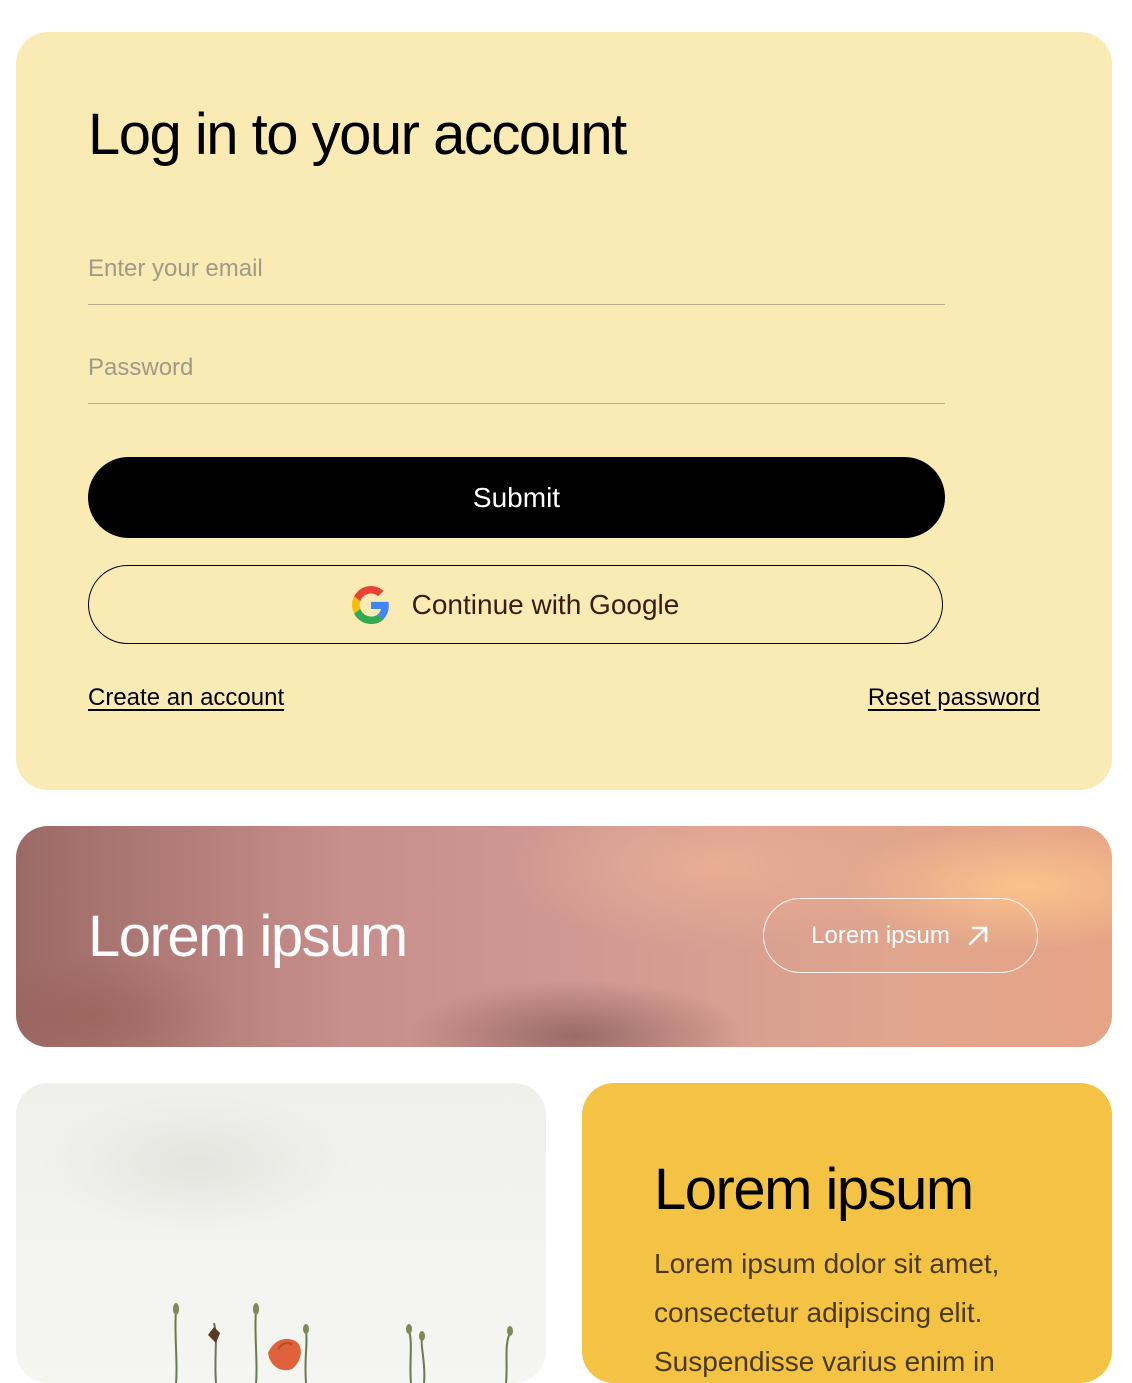 The image size is (1132, 1383). Describe the element at coordinates (357, 134) in the screenshot. I see `login-title: Log in to your account` at that location.